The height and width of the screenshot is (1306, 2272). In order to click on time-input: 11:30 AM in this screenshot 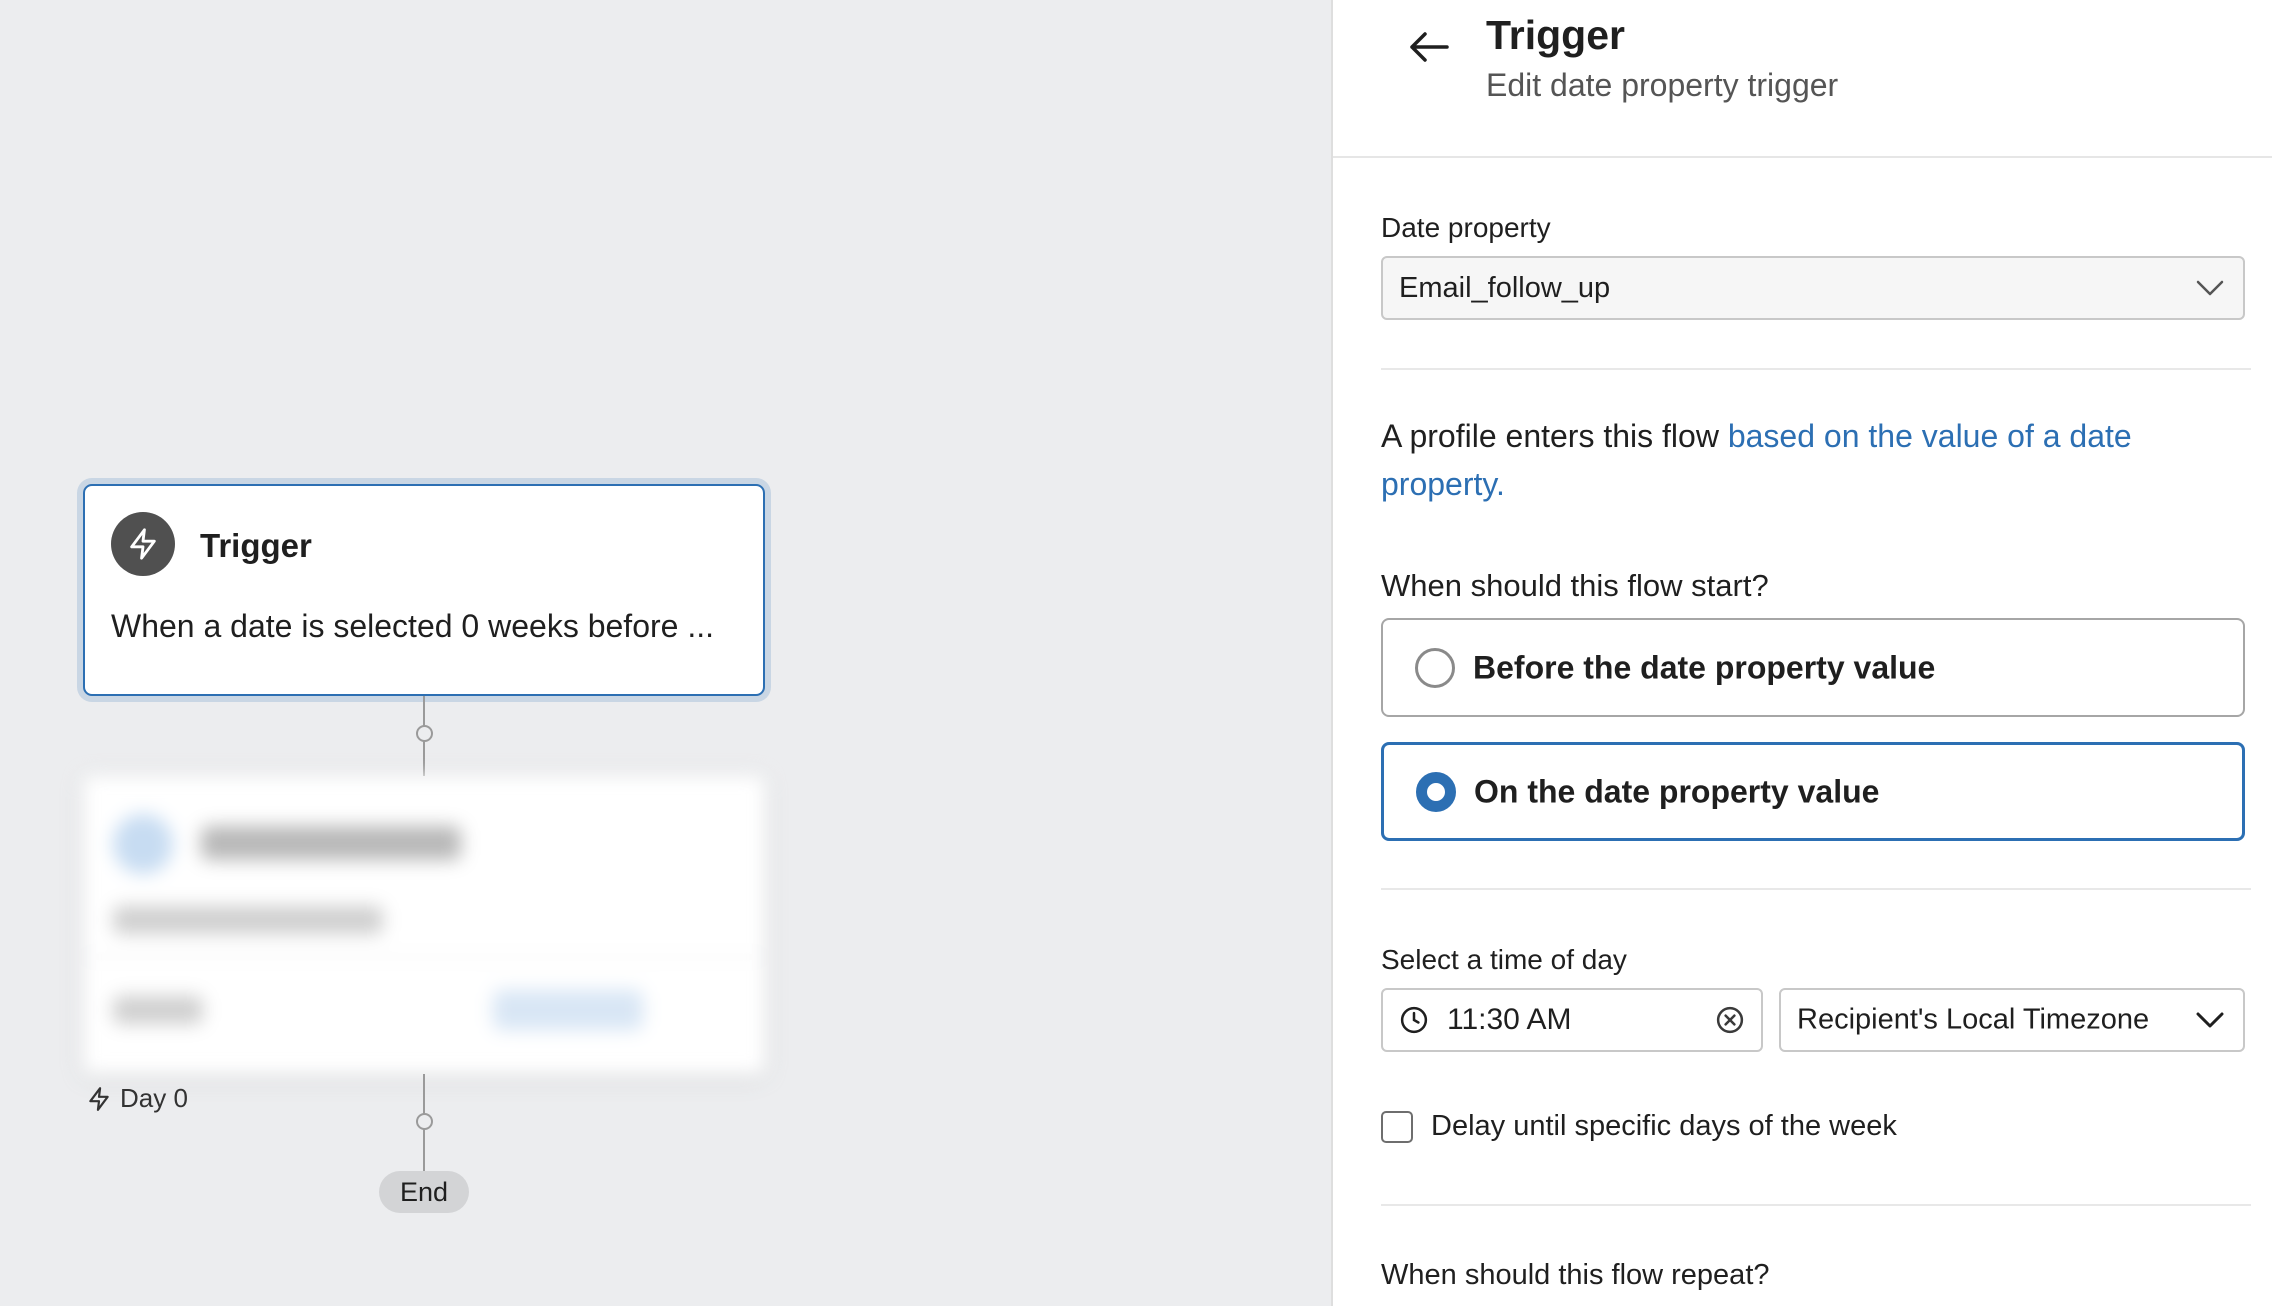, I will do `click(1572, 1020)`.